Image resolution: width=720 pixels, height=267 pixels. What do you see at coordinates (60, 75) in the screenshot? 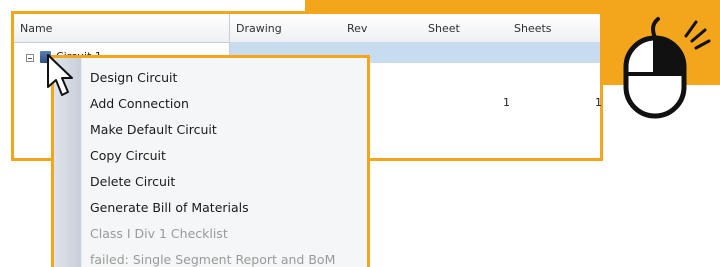
I see `mouse-pointer-icon` at bounding box center [60, 75].